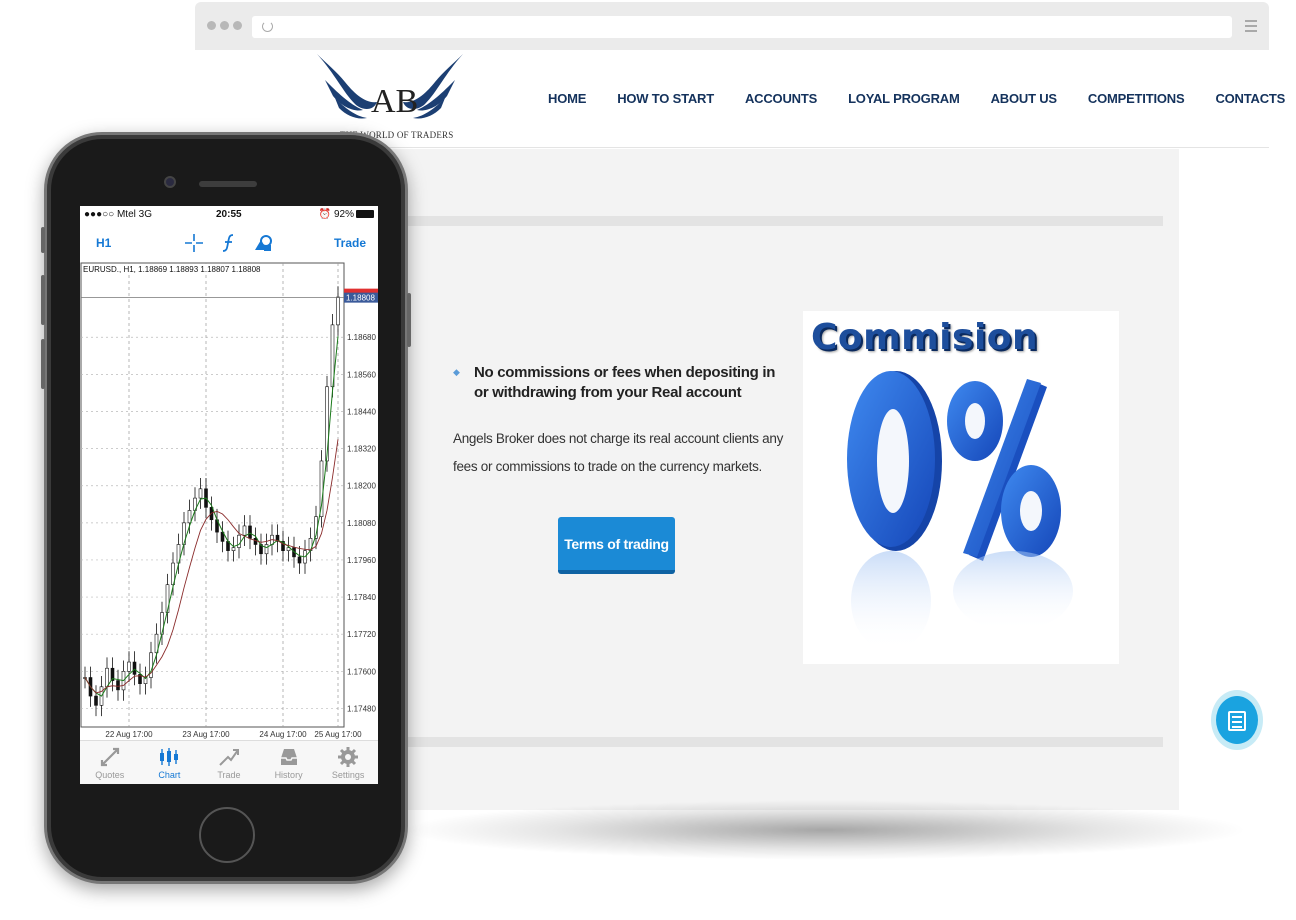 Image resolution: width=1296 pixels, height=920 pixels. Describe the element at coordinates (361, 486) in the screenshot. I see `price-axis-label: 1.18200` at that location.